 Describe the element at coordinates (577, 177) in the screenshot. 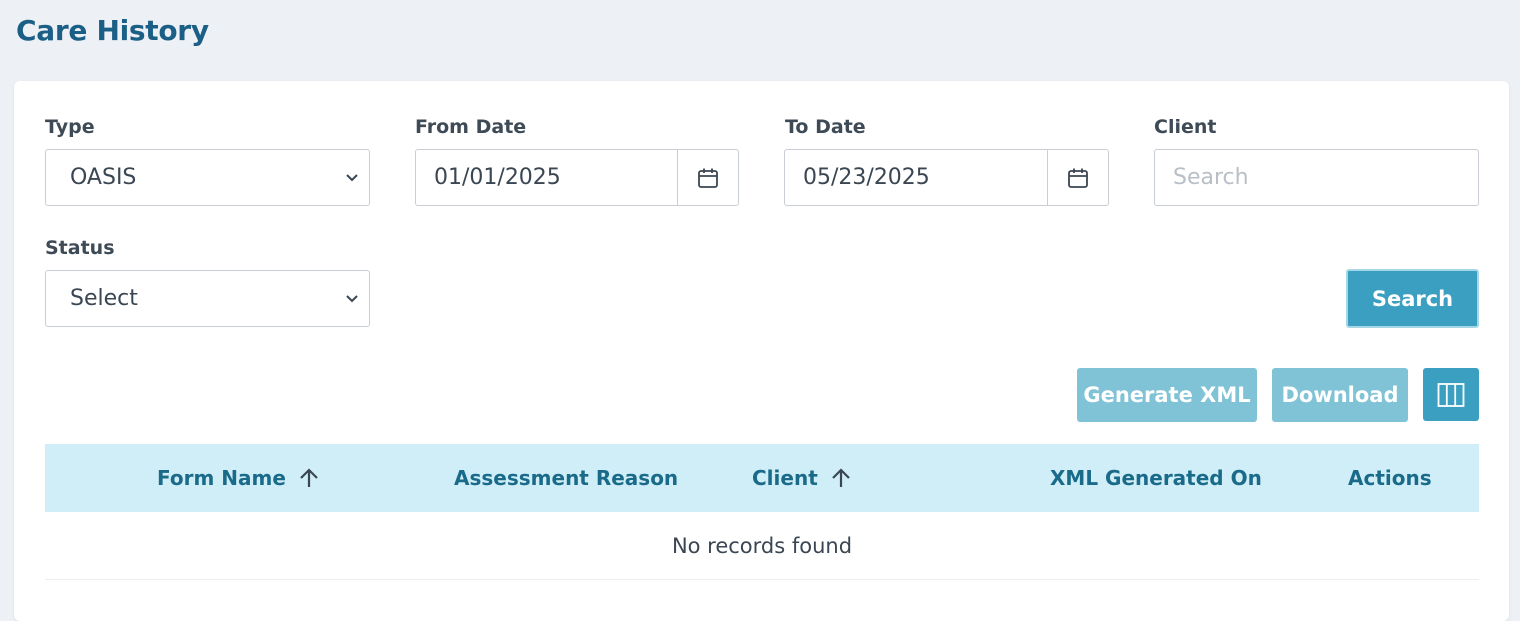

I see `from-date-field: 01/01/2025` at that location.